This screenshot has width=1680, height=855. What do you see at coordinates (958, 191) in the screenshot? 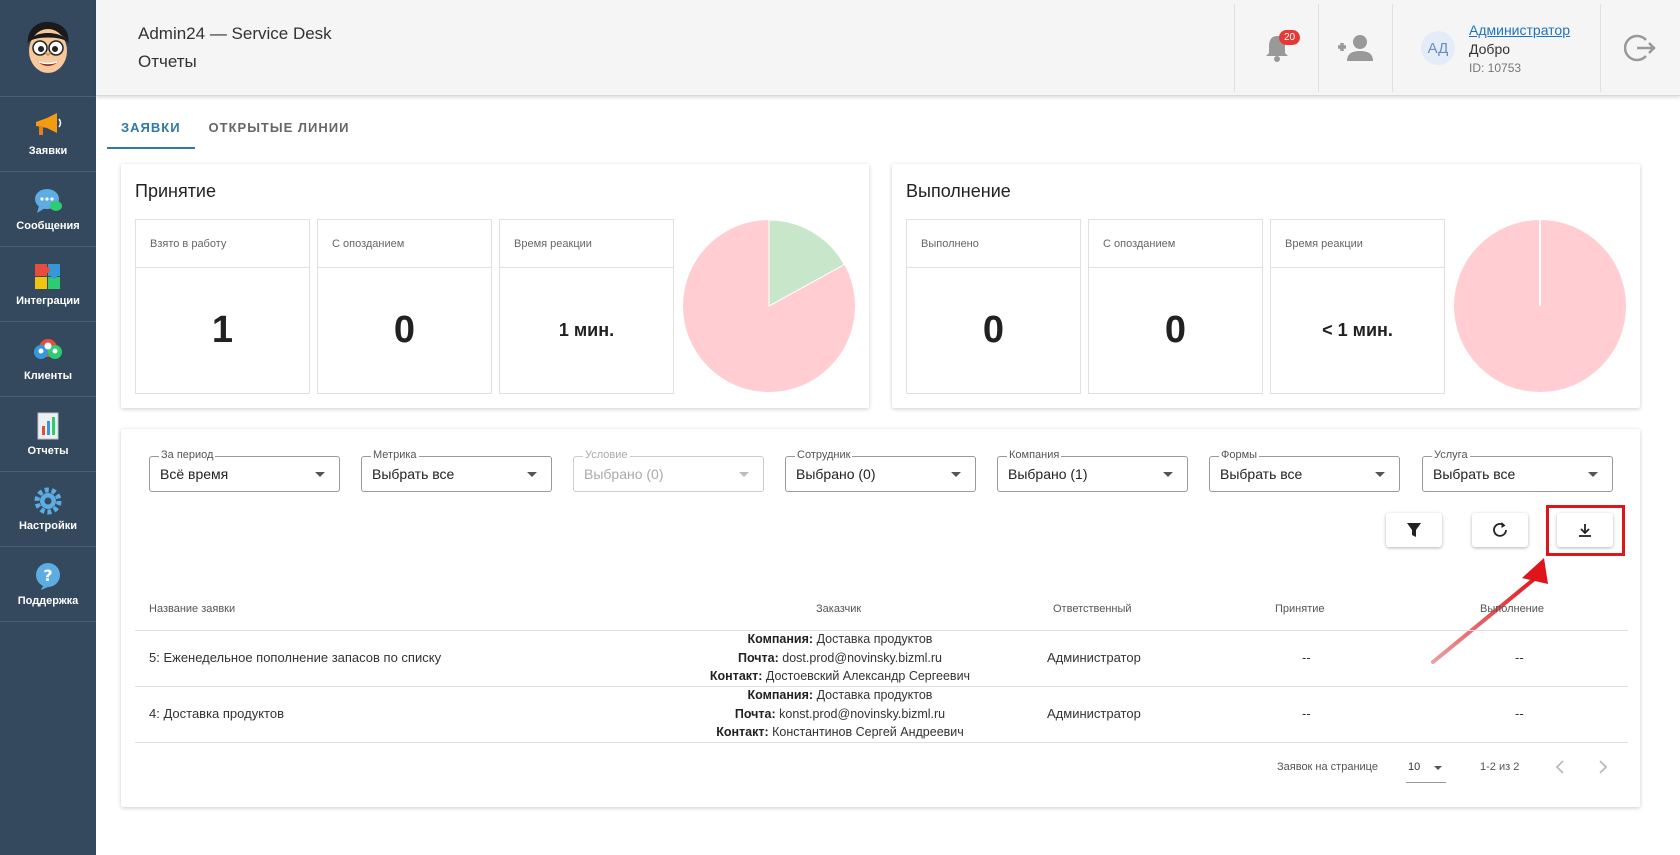
I see `execution-title: Выполнение` at bounding box center [958, 191].